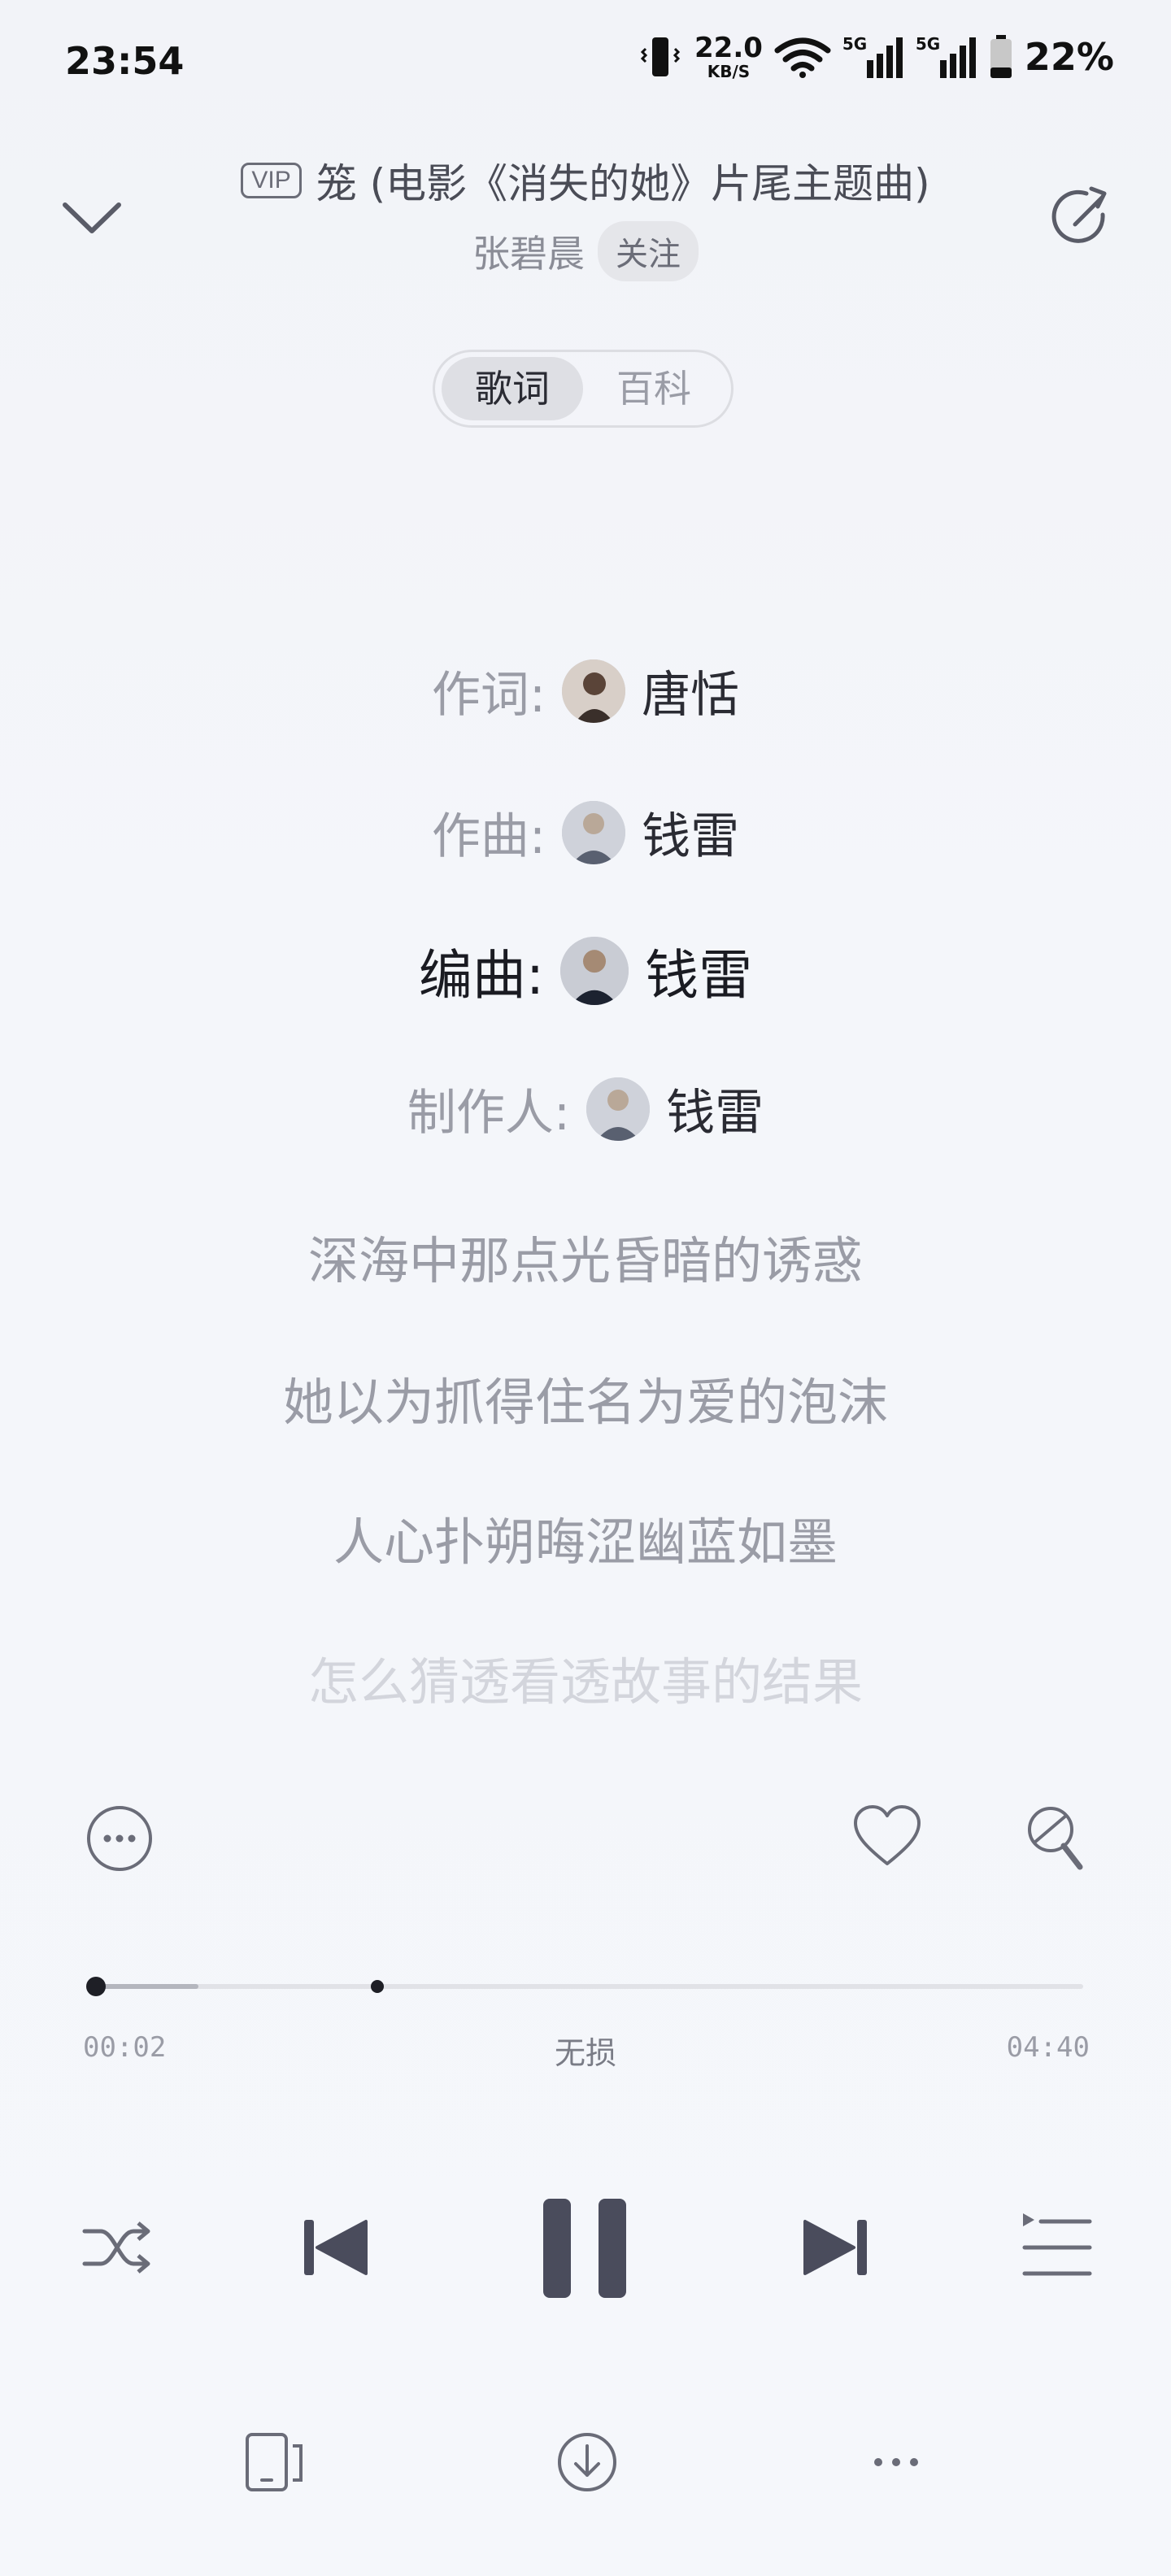 This screenshot has width=1171, height=2576. Describe the element at coordinates (275, 2462) in the screenshot. I see `device-icon` at that location.